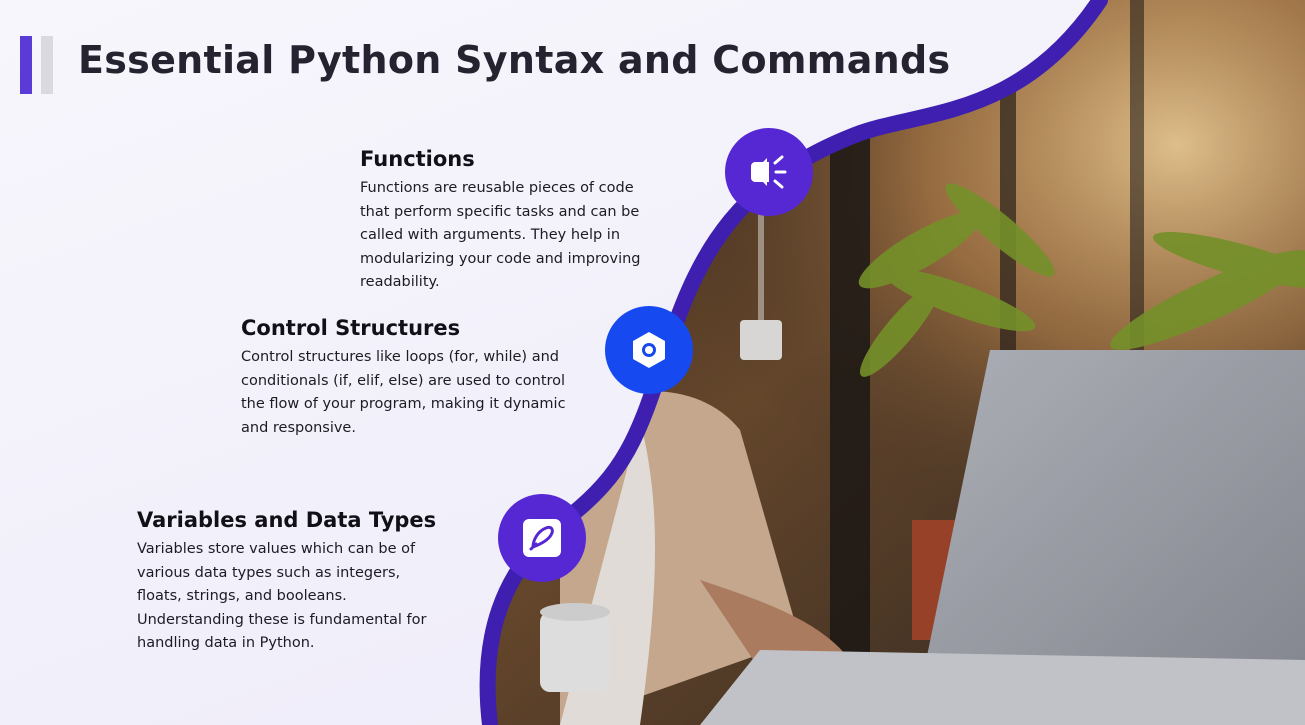  I want to click on title-accent-bar-secondary, so click(47, 65).